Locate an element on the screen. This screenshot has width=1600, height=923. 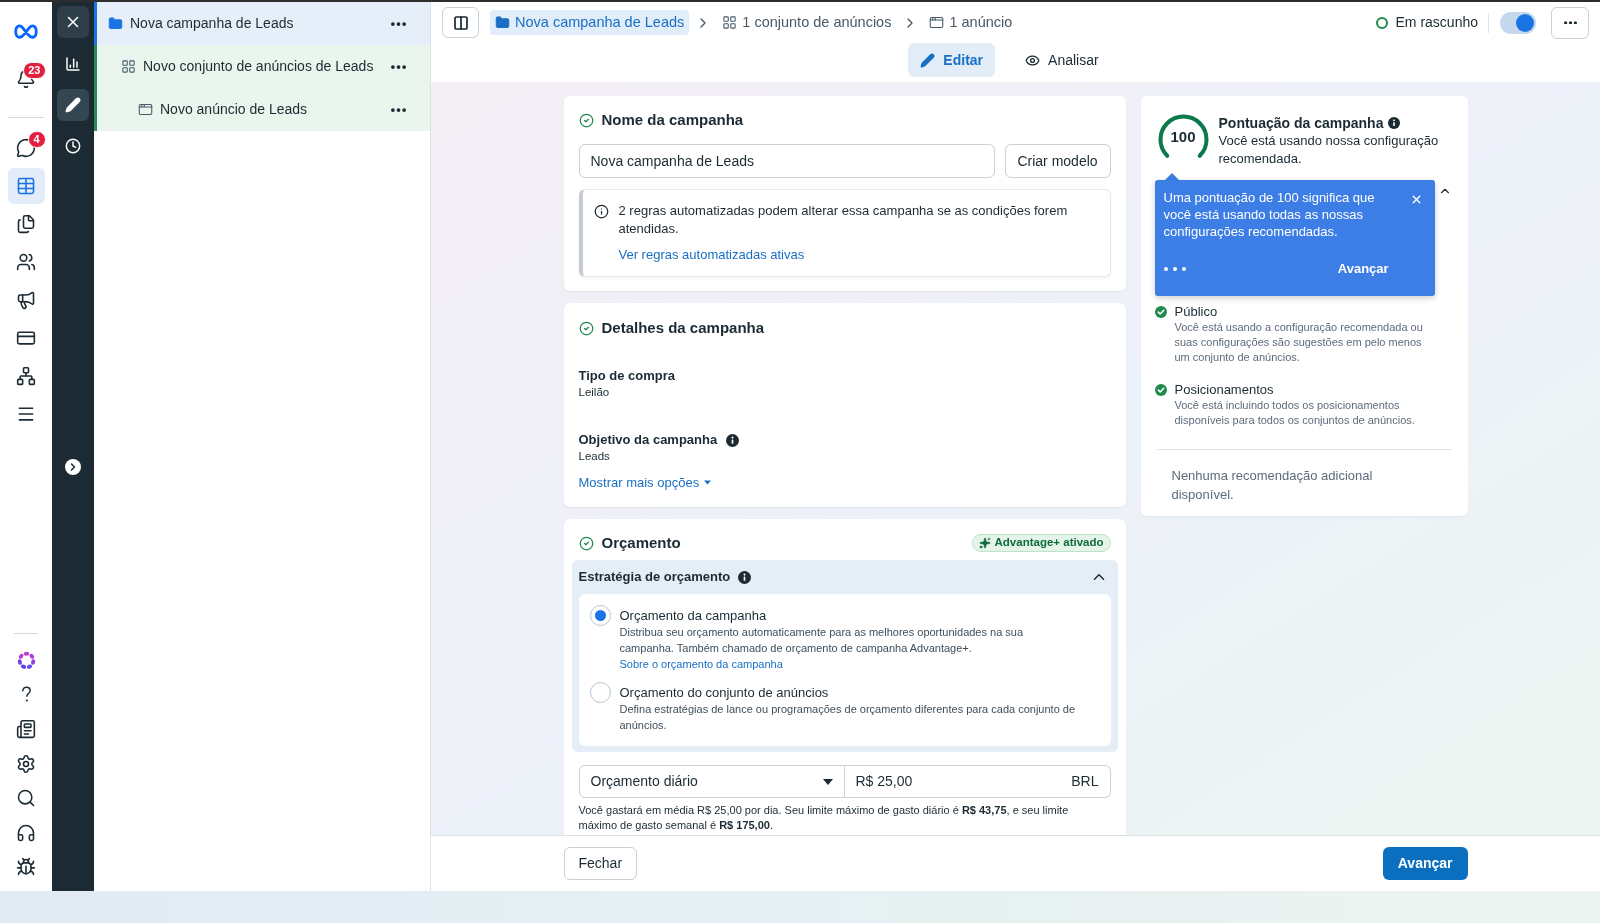
budget-note: Você gastará em média R$ 25,00 por dia. Seu limite máximo de gasto diário é R$ 43,75, e seu limite máximo de gasto semanal é R$ 175,00. is located at coordinates (823, 818).